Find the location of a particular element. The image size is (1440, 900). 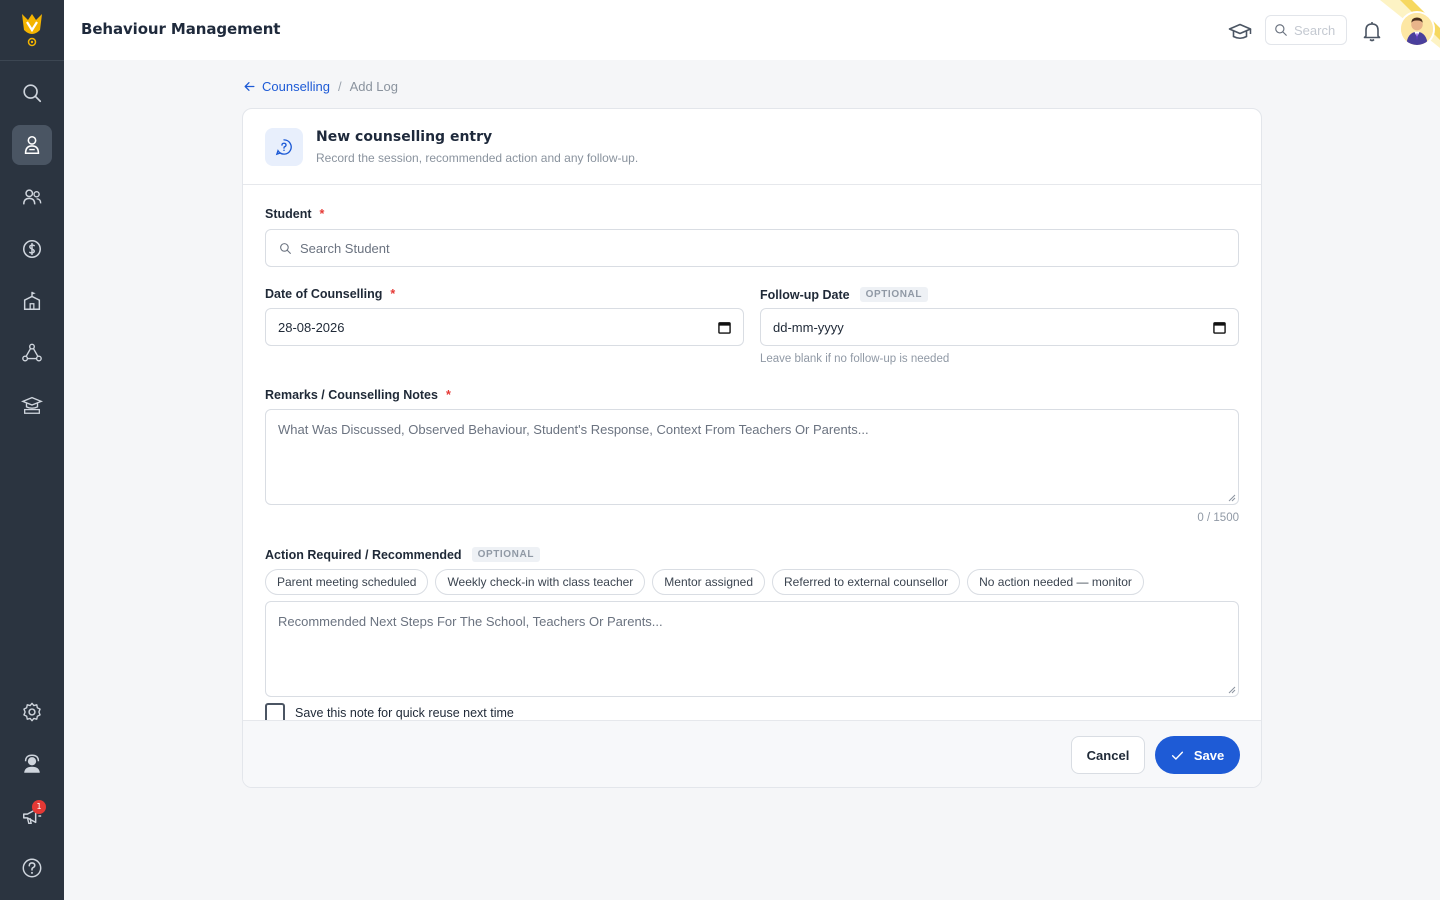

action-chip: Weekly check-in with class teacher is located at coordinates (540, 582).